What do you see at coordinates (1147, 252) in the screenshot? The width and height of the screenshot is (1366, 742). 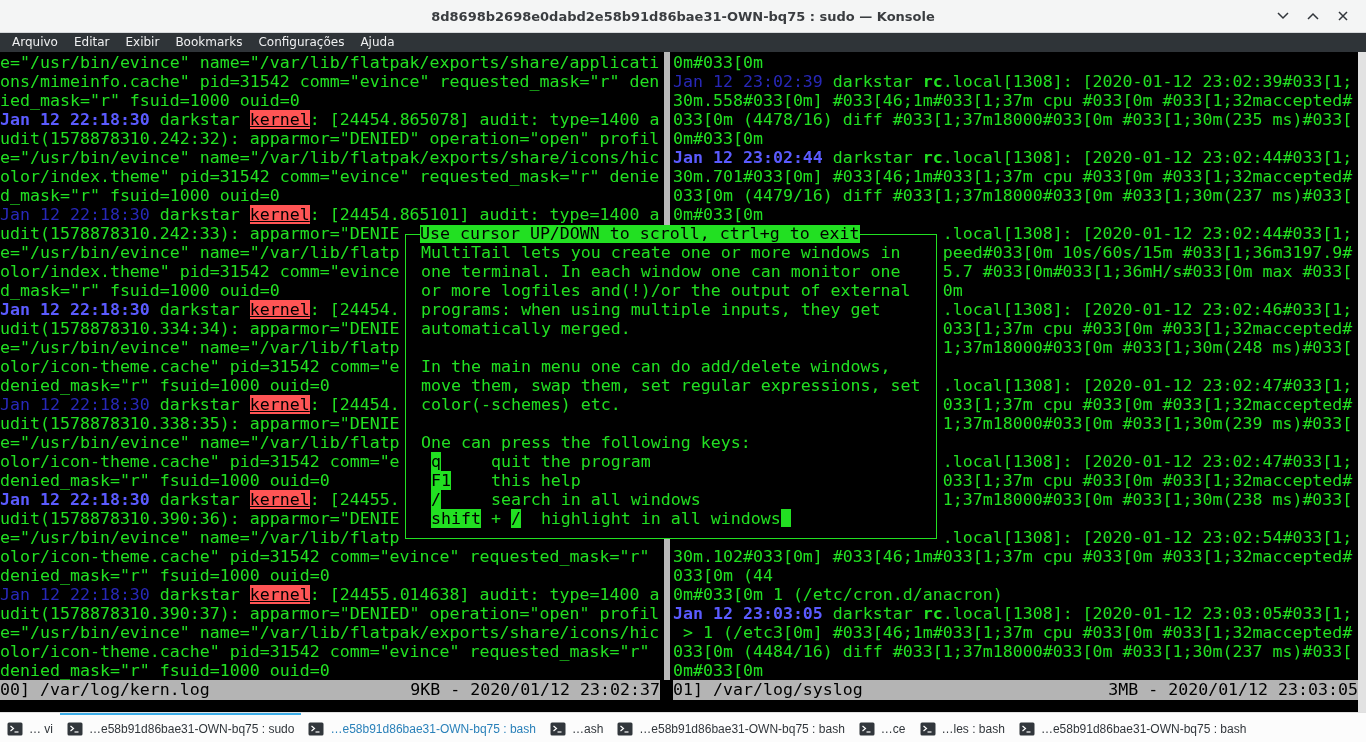 I see `log-line: peed#033[0m 10s/60s/15m #033[1;36m3197.9#` at bounding box center [1147, 252].